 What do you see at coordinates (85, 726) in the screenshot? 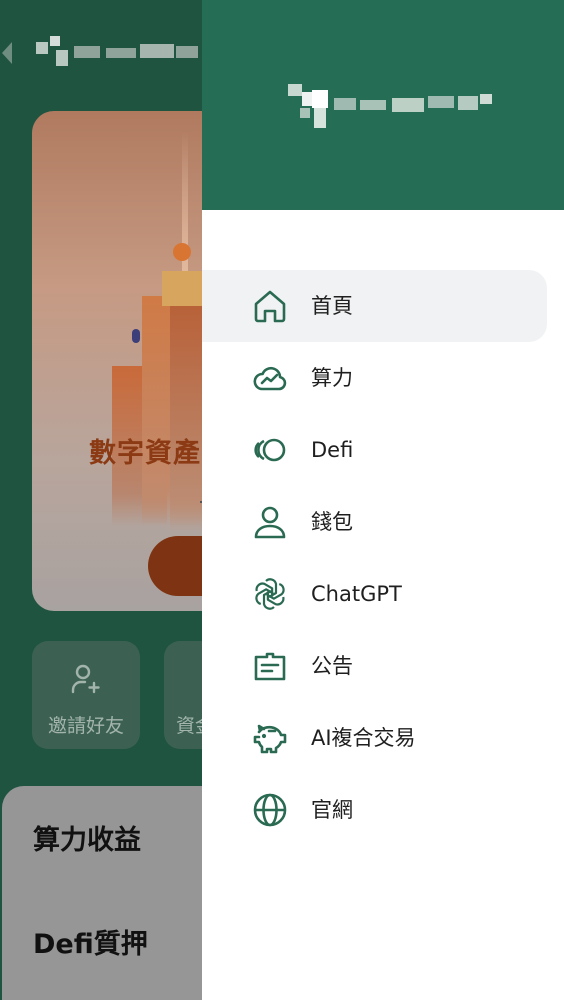
I see `quick-action-label: 邀請好友` at bounding box center [85, 726].